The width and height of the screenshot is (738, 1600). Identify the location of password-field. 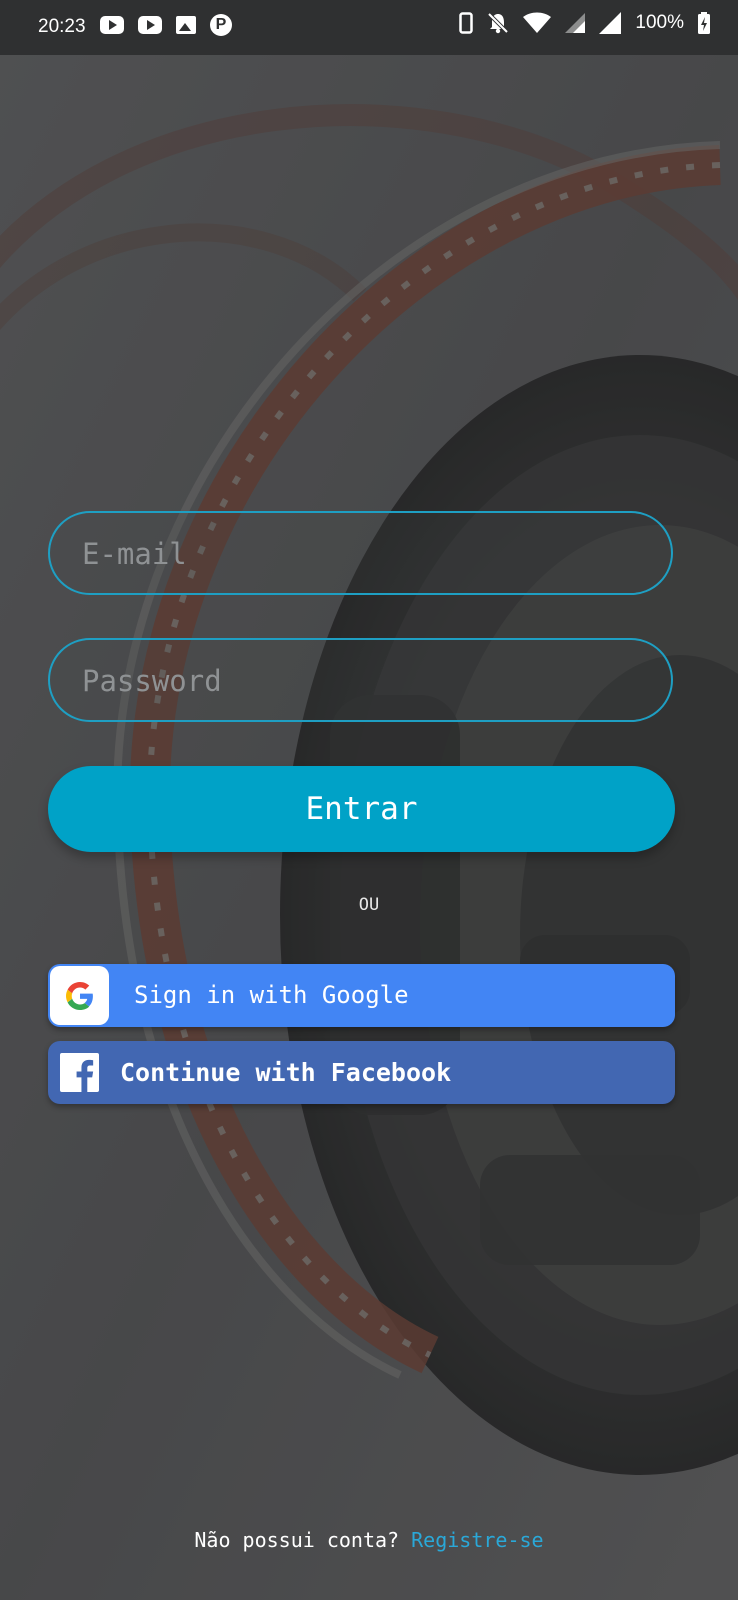
(360, 680).